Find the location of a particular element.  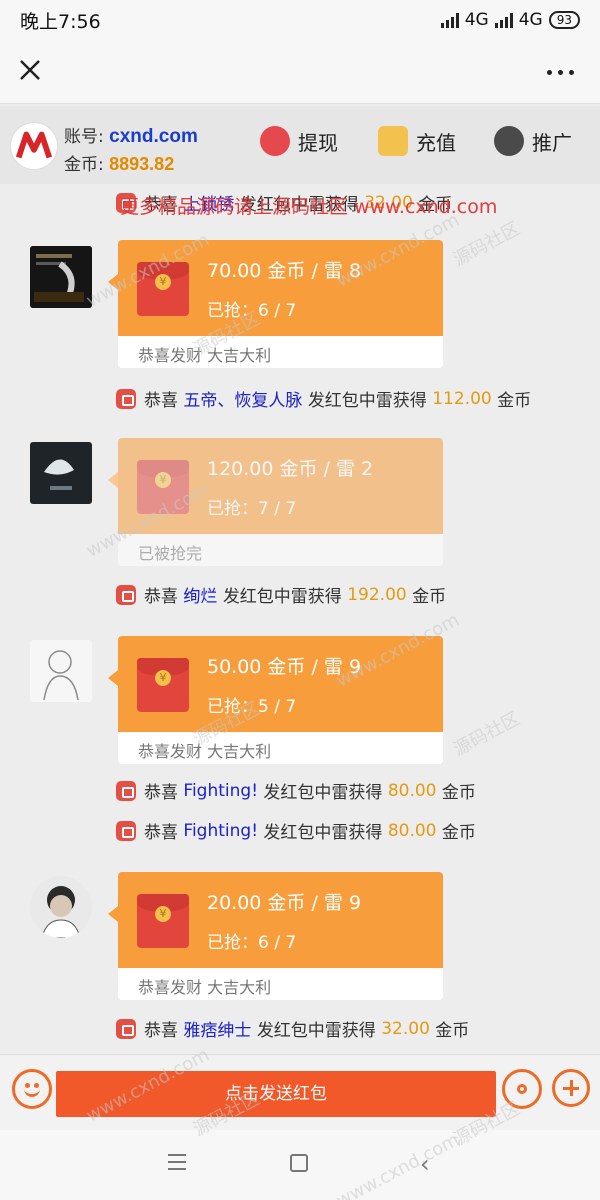

status-bar: 晚上7:56 4G 4G 93 is located at coordinates (300, 20).